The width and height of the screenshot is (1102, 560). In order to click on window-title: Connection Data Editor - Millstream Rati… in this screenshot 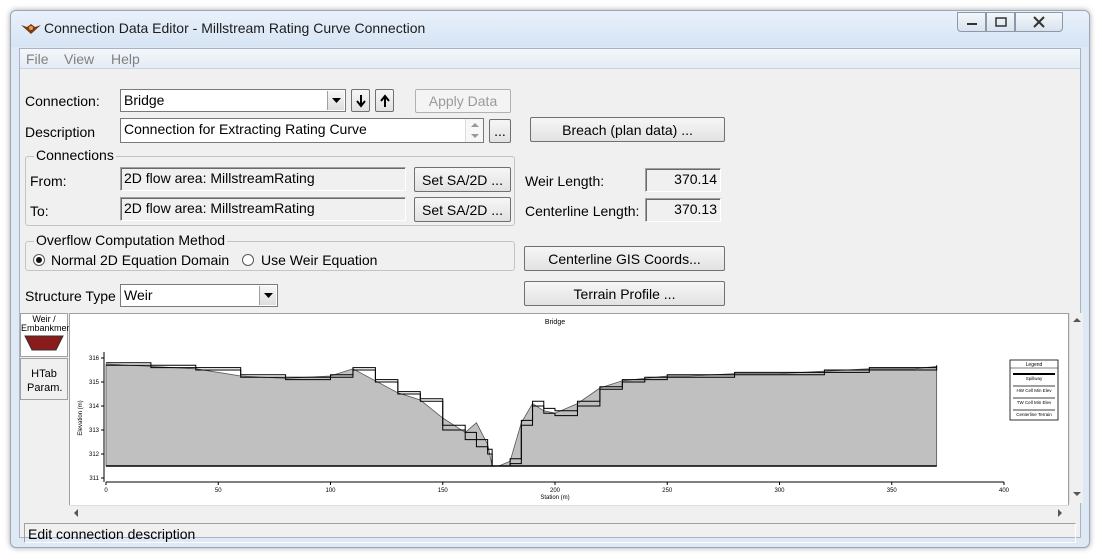, I will do `click(235, 28)`.